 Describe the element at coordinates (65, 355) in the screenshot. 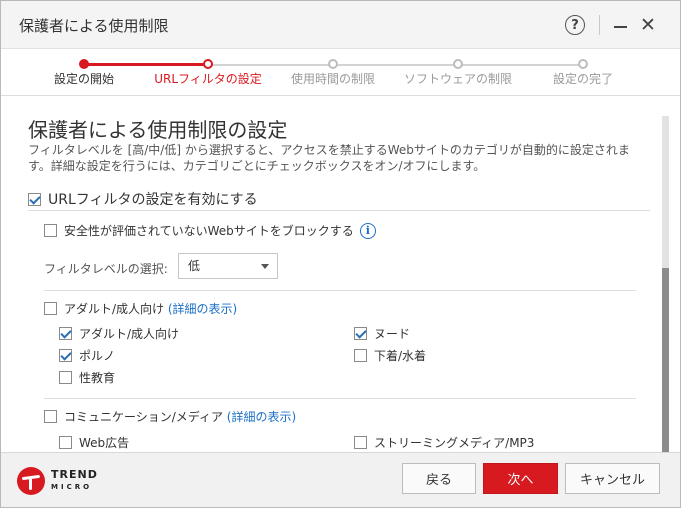

I see `item-porn-checkbox` at that location.